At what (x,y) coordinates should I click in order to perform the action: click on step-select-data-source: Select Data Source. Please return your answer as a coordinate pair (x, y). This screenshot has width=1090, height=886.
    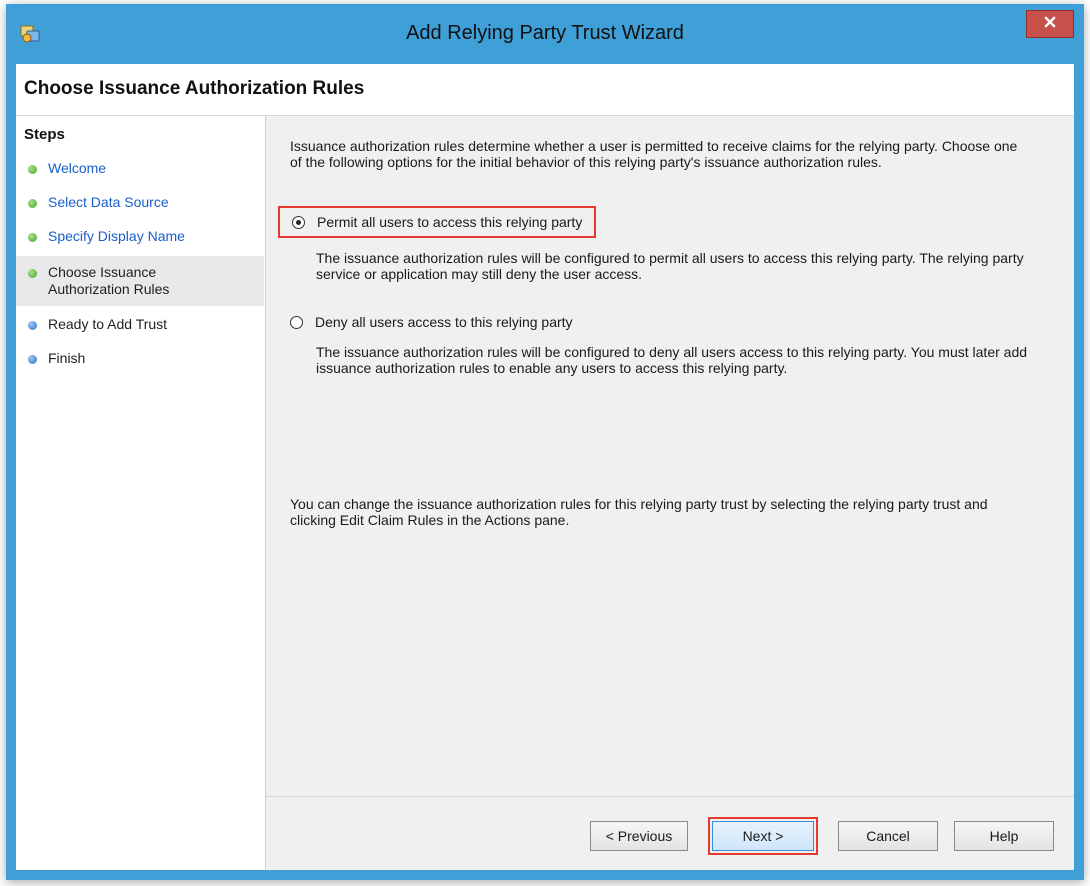
    Looking at the image, I should click on (140, 202).